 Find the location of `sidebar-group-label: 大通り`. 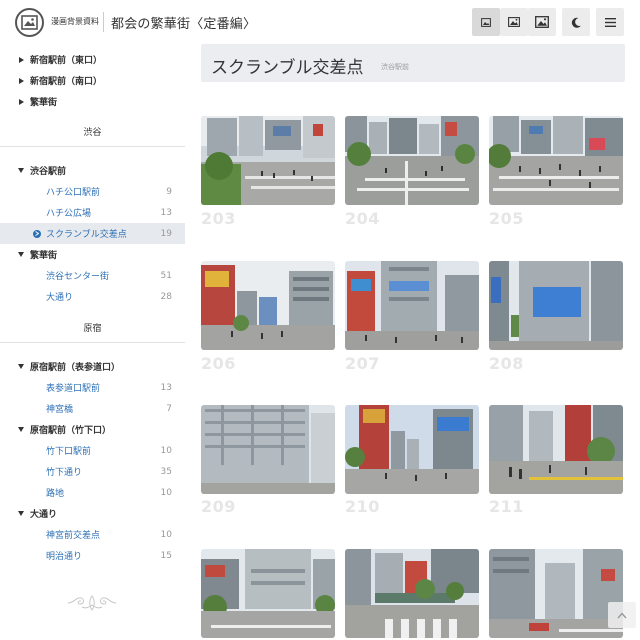

sidebar-group-label: 大通り is located at coordinates (44, 515).